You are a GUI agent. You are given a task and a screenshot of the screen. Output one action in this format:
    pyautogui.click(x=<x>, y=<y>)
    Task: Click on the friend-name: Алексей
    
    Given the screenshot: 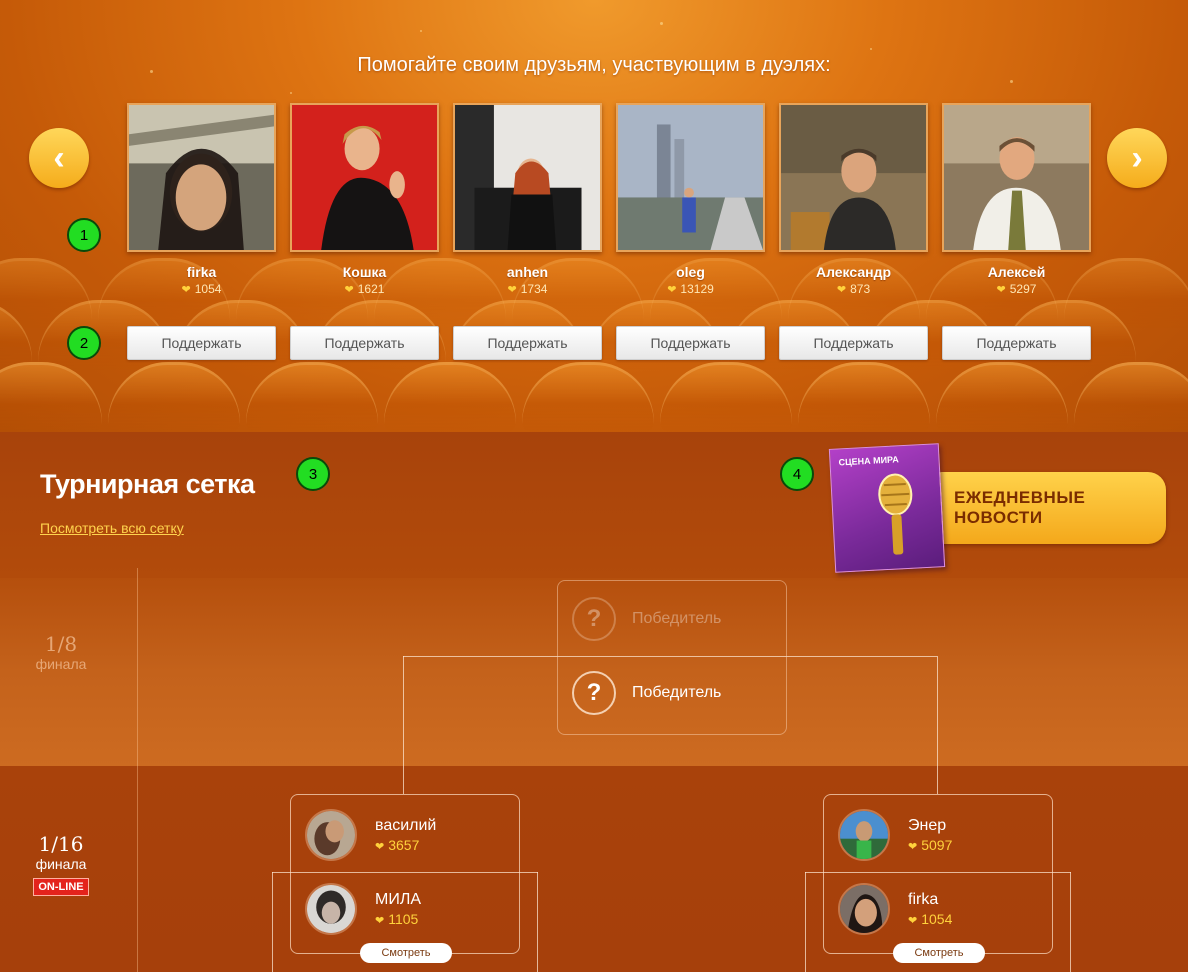 What is the action you would take?
    pyautogui.click(x=1016, y=272)
    